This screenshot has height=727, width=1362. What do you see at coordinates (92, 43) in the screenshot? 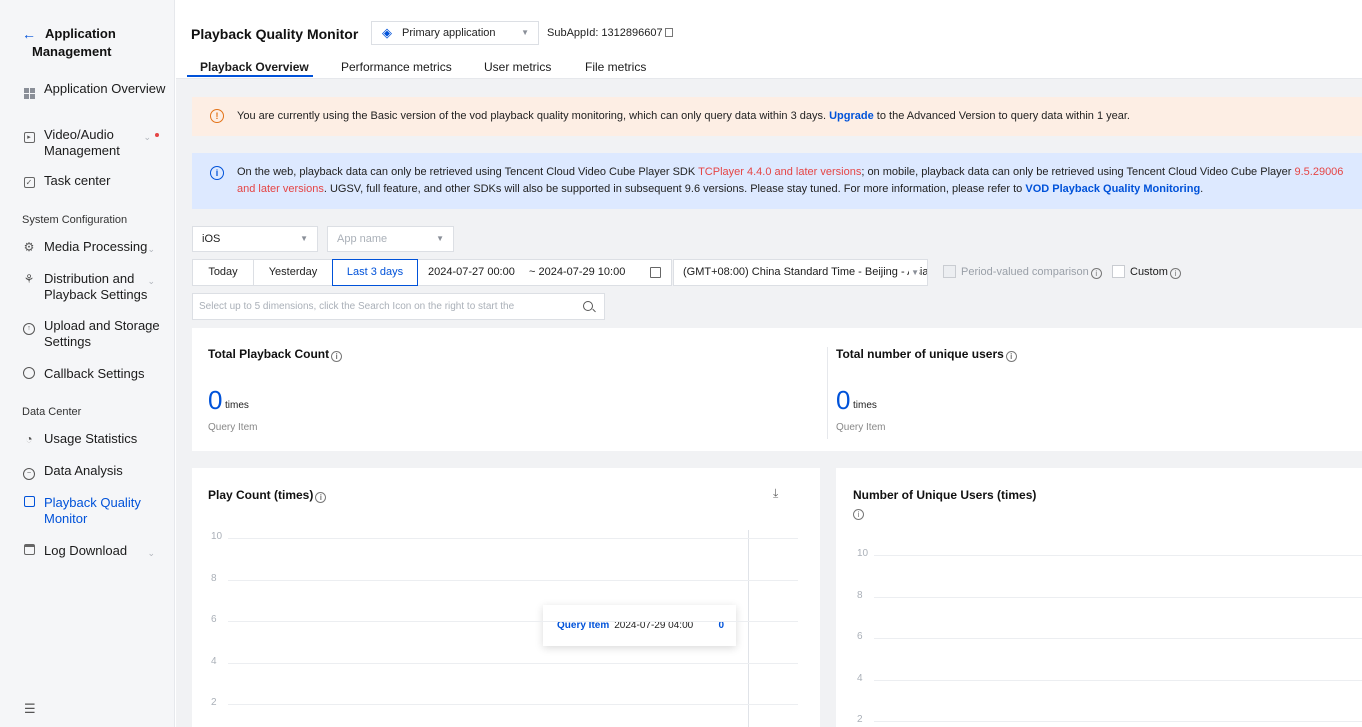
I see `back-to-application-management: ← Application Management` at bounding box center [92, 43].